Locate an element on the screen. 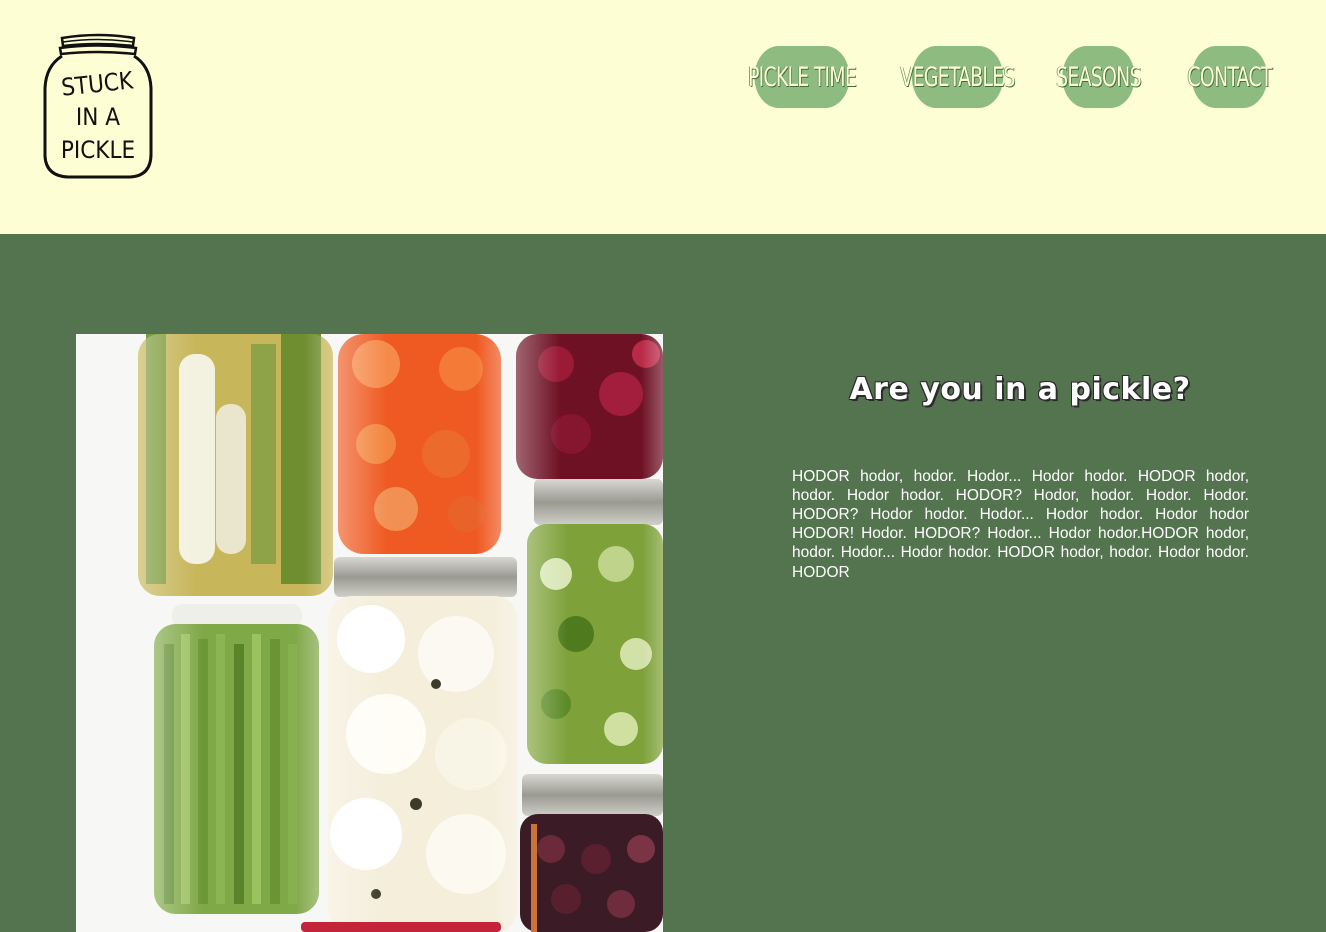  logo-text-line-3: PICKLE is located at coordinates (98, 150).